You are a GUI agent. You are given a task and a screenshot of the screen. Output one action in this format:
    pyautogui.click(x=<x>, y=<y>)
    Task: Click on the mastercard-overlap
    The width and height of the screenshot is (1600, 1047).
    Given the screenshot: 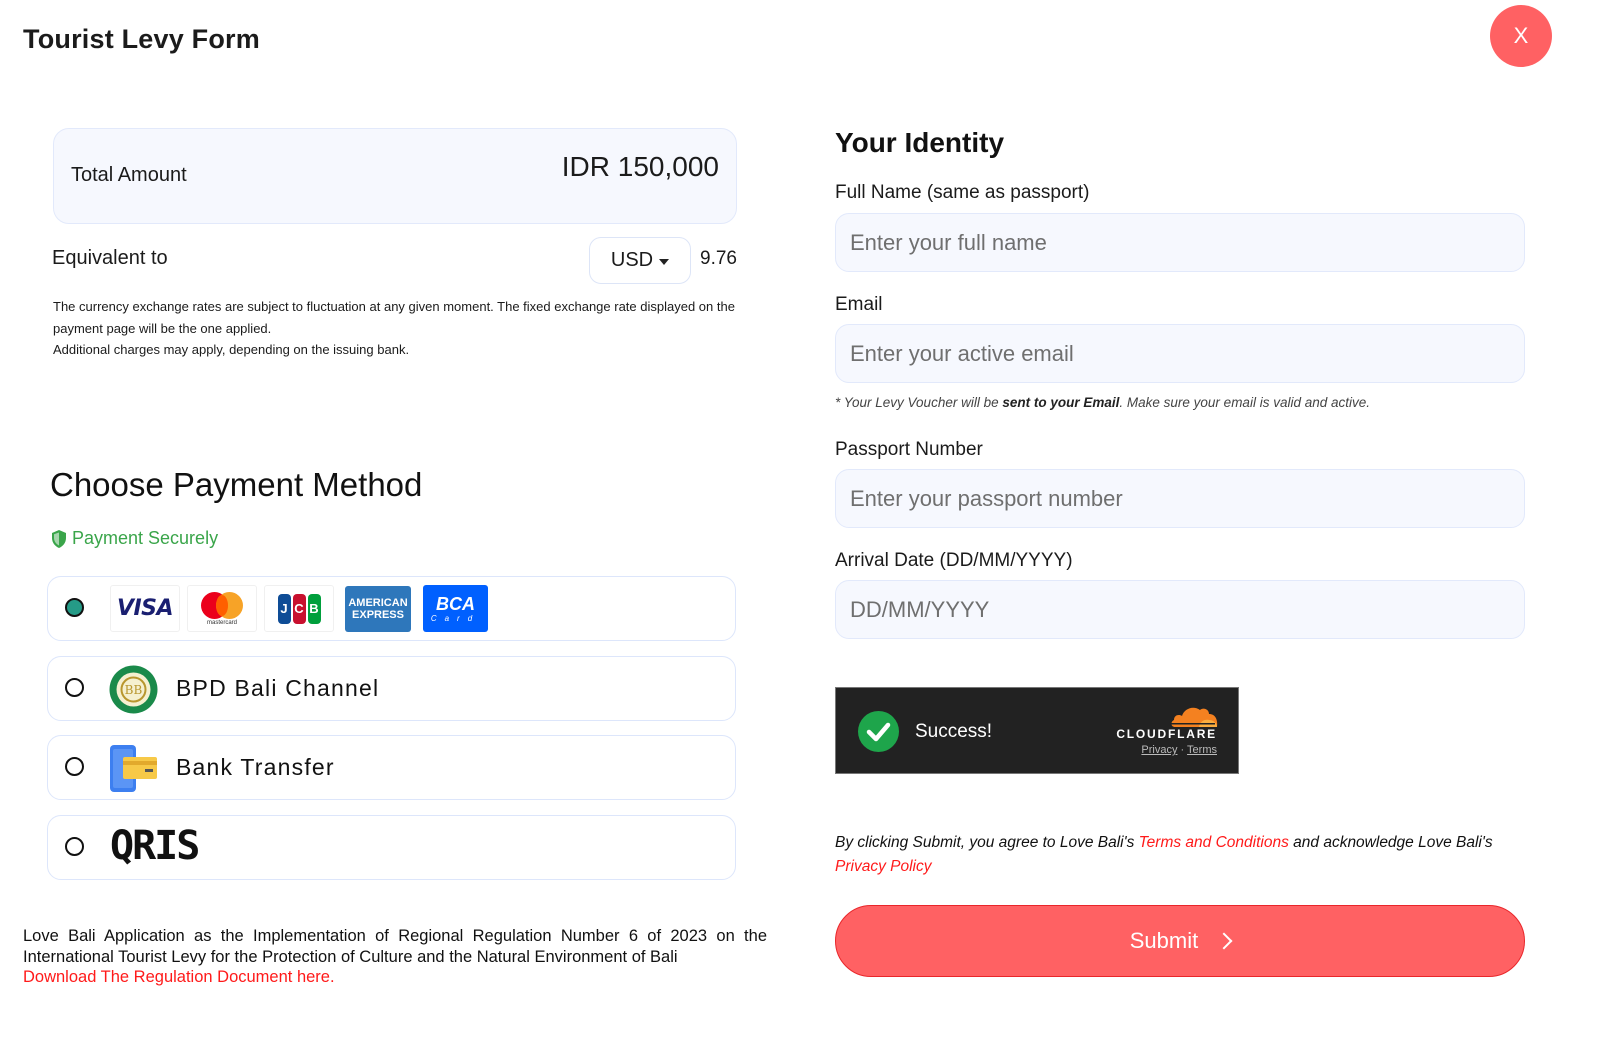 What is the action you would take?
    pyautogui.click(x=222, y=605)
    